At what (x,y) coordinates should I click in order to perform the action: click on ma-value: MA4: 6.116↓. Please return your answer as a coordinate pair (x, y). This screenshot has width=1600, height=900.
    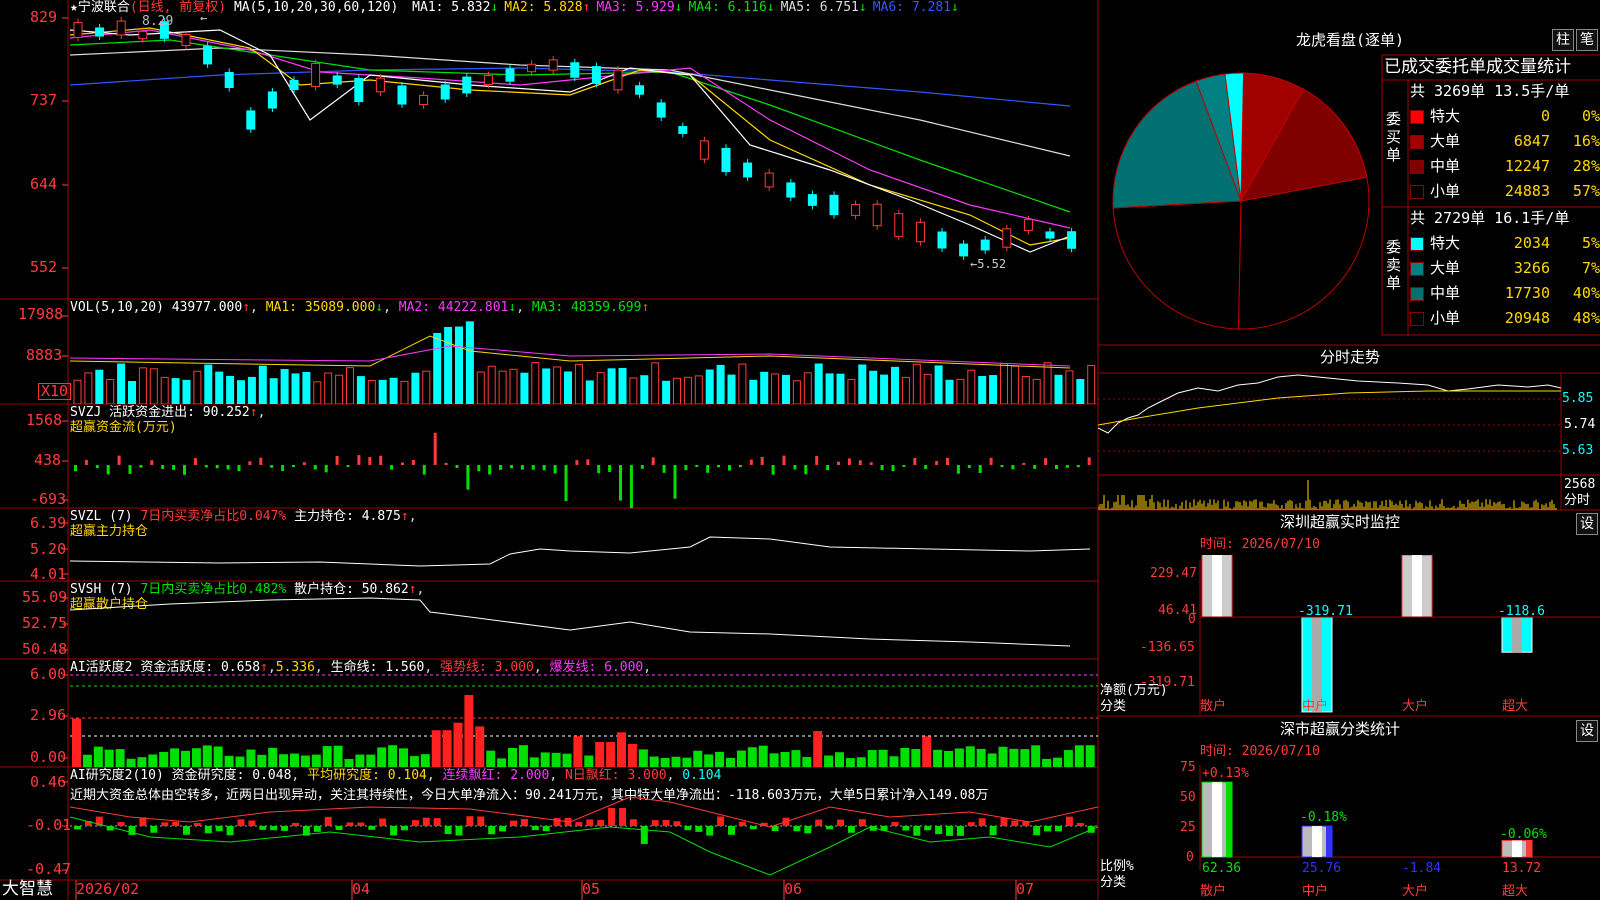
    Looking at the image, I should click on (731, 7).